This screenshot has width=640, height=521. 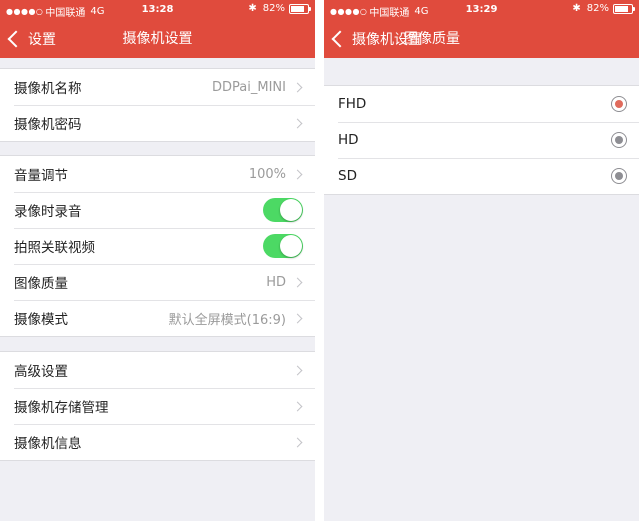 What do you see at coordinates (54, 248) in the screenshot?
I see `row-label: 拍照关联视频` at bounding box center [54, 248].